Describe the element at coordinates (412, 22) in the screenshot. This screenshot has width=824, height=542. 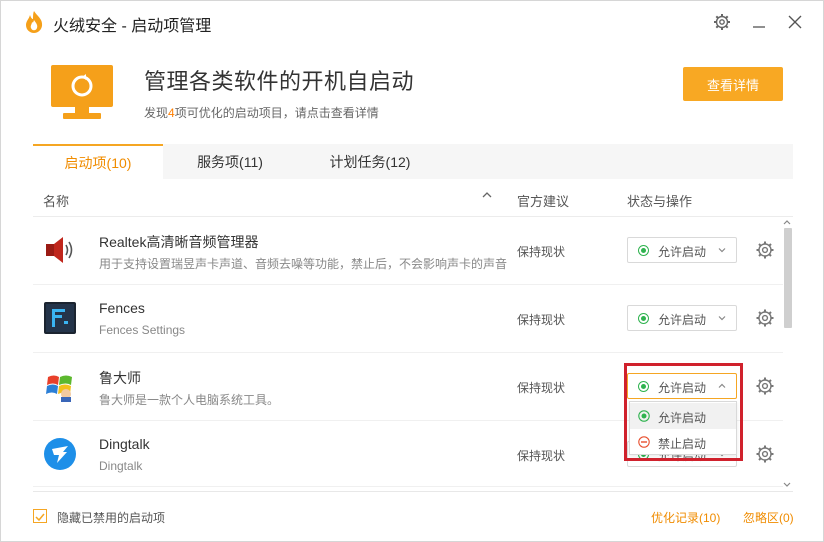
I see `title-bar: 火绒安全 - 启动项管理` at that location.